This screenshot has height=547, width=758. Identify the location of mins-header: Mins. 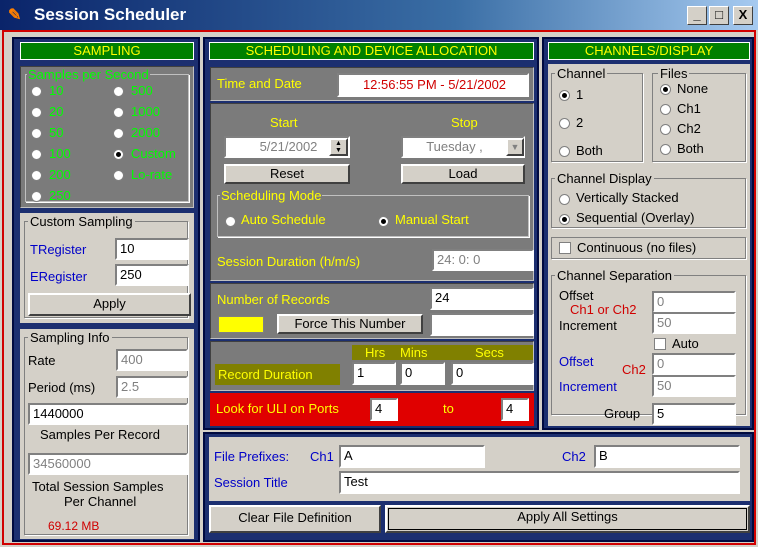
(426, 352).